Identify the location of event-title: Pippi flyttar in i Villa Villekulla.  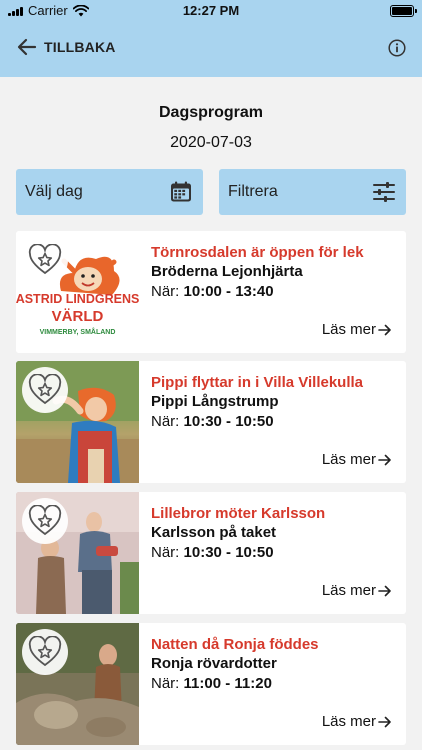
(257, 382).